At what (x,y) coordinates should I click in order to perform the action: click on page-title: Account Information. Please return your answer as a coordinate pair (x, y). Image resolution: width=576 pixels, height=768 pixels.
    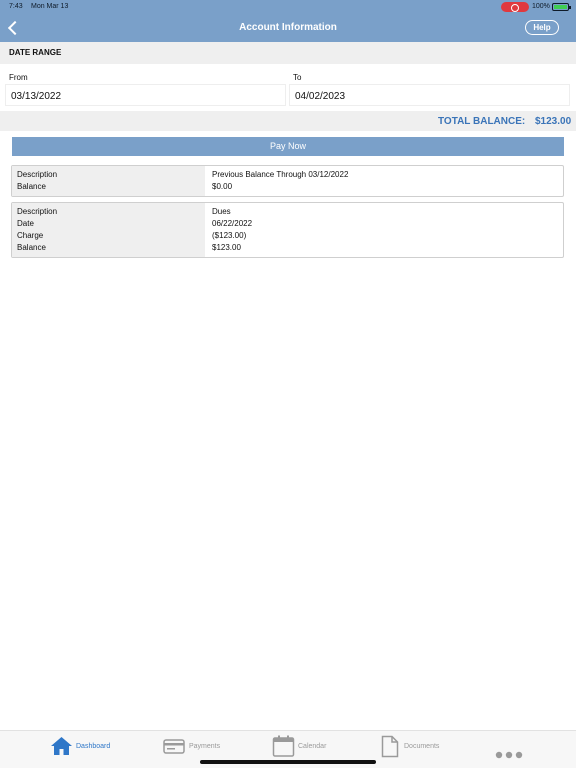
    Looking at the image, I should click on (288, 27).